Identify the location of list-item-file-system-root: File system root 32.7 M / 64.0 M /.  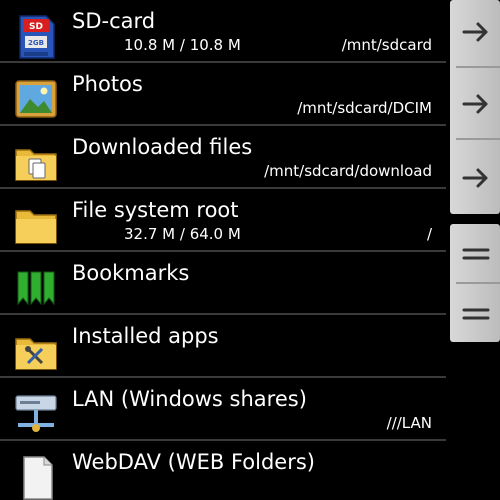
(223, 220).